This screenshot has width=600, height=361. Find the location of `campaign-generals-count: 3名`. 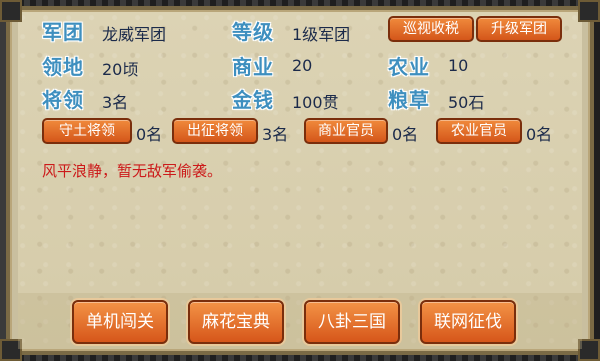

campaign-generals-count: 3名 is located at coordinates (275, 134).